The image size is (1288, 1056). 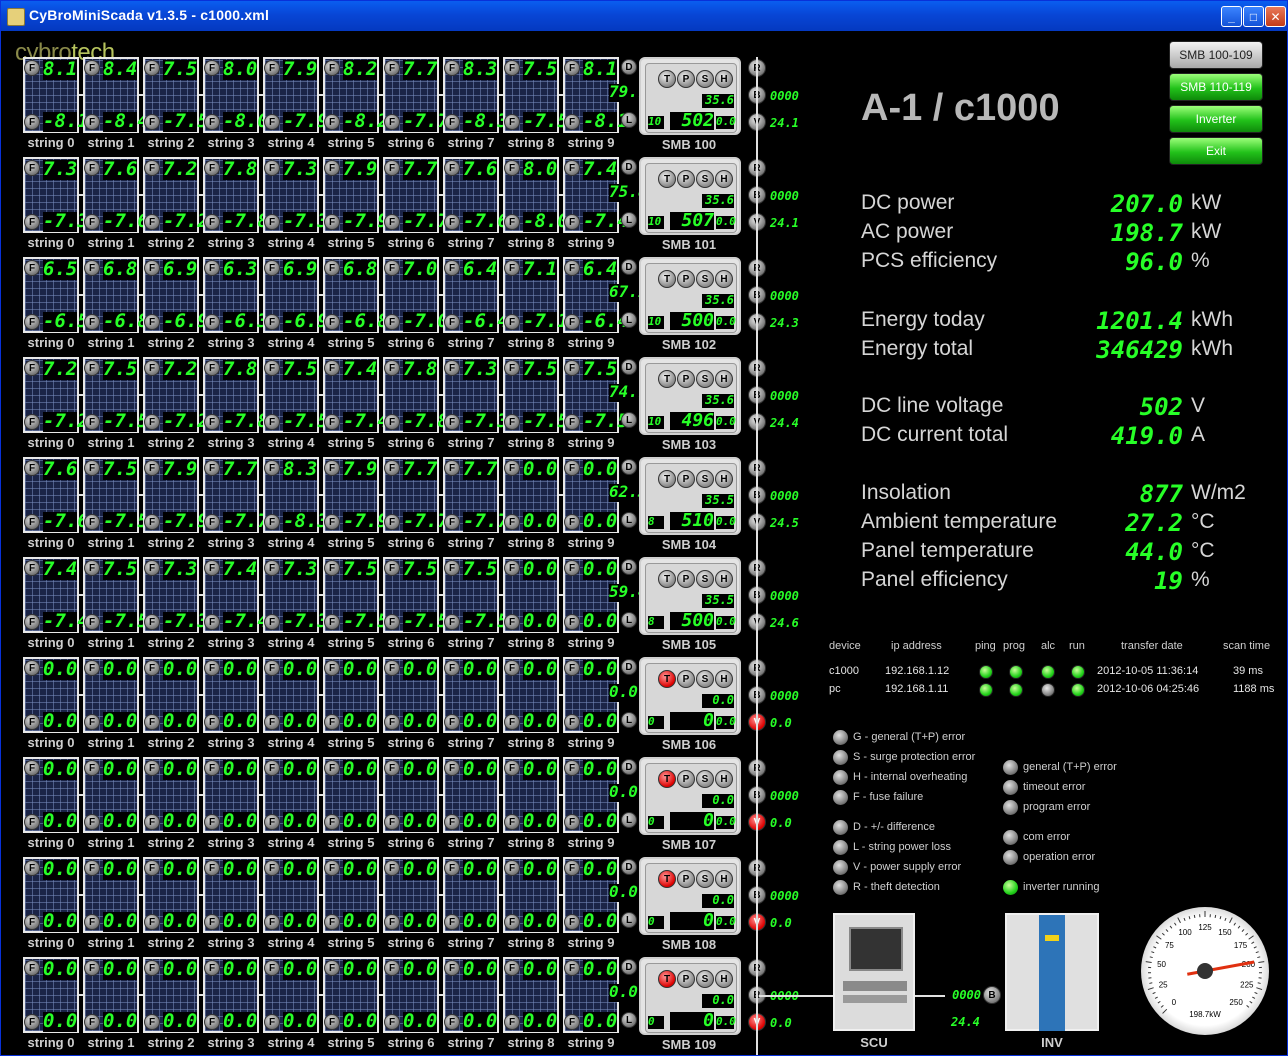 I want to click on smb-100-109-button: SMB 100-109, so click(x=1216, y=55).